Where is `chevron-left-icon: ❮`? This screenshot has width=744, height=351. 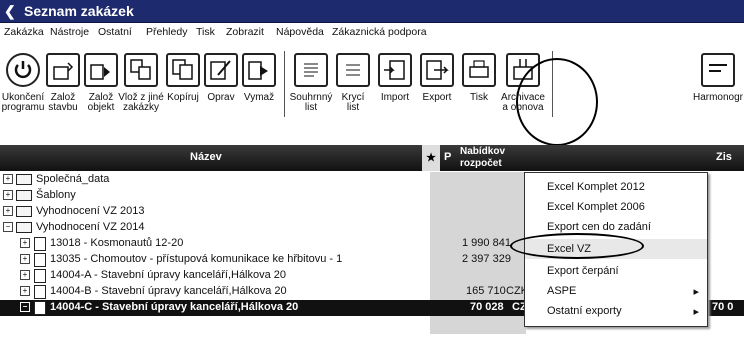 chevron-left-icon: ❮ is located at coordinates (10, 11).